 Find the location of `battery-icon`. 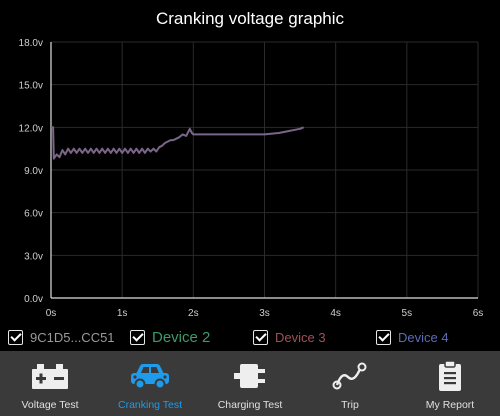

battery-icon is located at coordinates (50, 376).